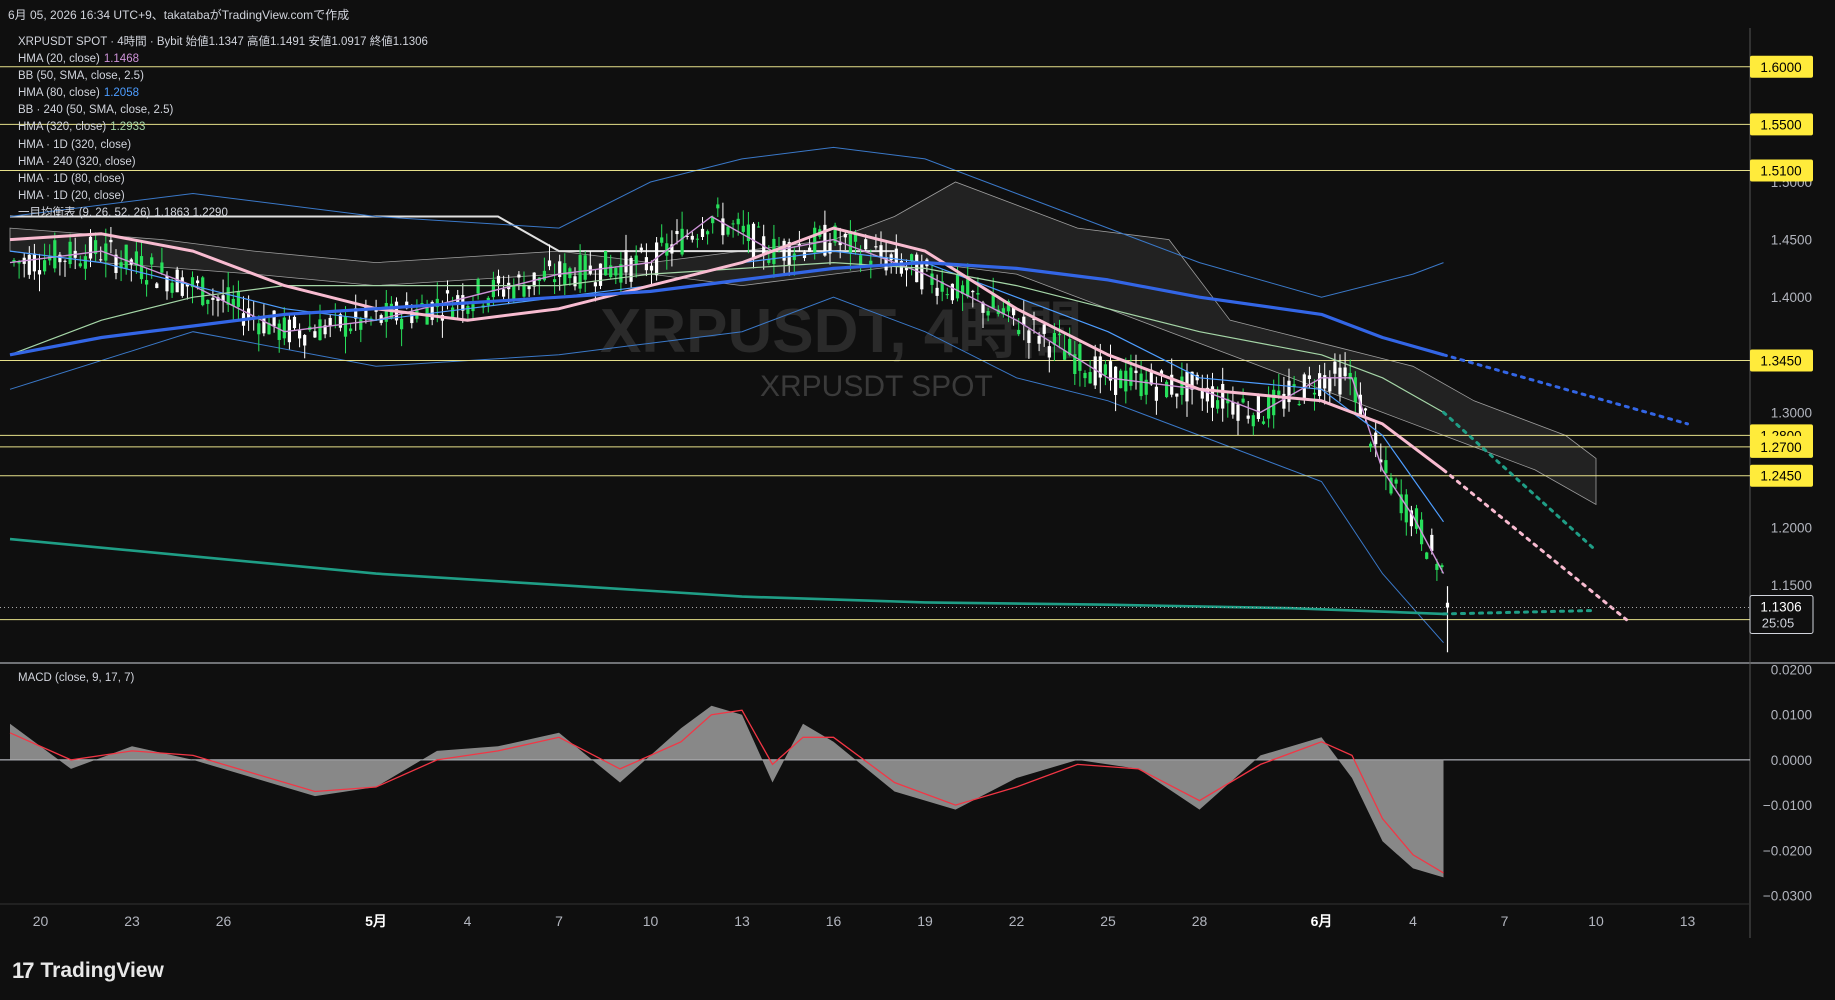 Image resolution: width=1835 pixels, height=1000 pixels. Describe the element at coordinates (876, 386) in the screenshot. I see `watermark-subtitle: XRPUSDT SPOT` at that location.